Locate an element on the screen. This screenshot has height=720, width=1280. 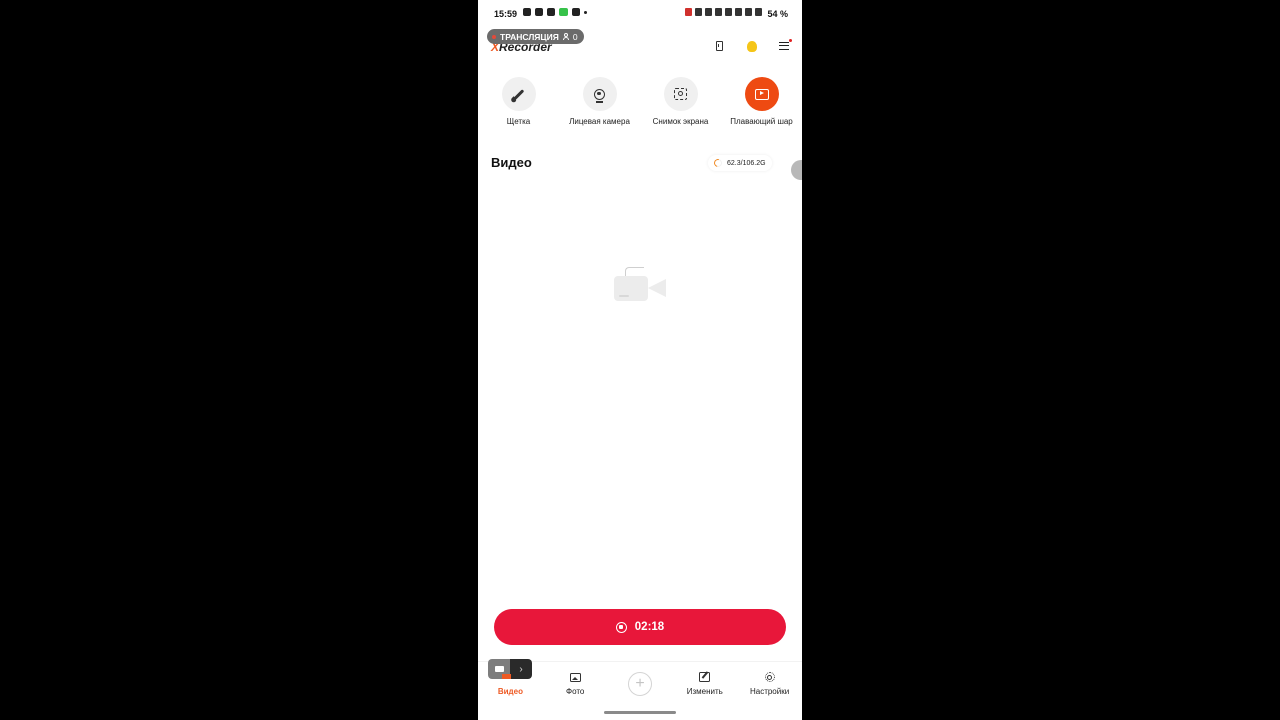
bulb-icon is located at coordinates (752, 46).